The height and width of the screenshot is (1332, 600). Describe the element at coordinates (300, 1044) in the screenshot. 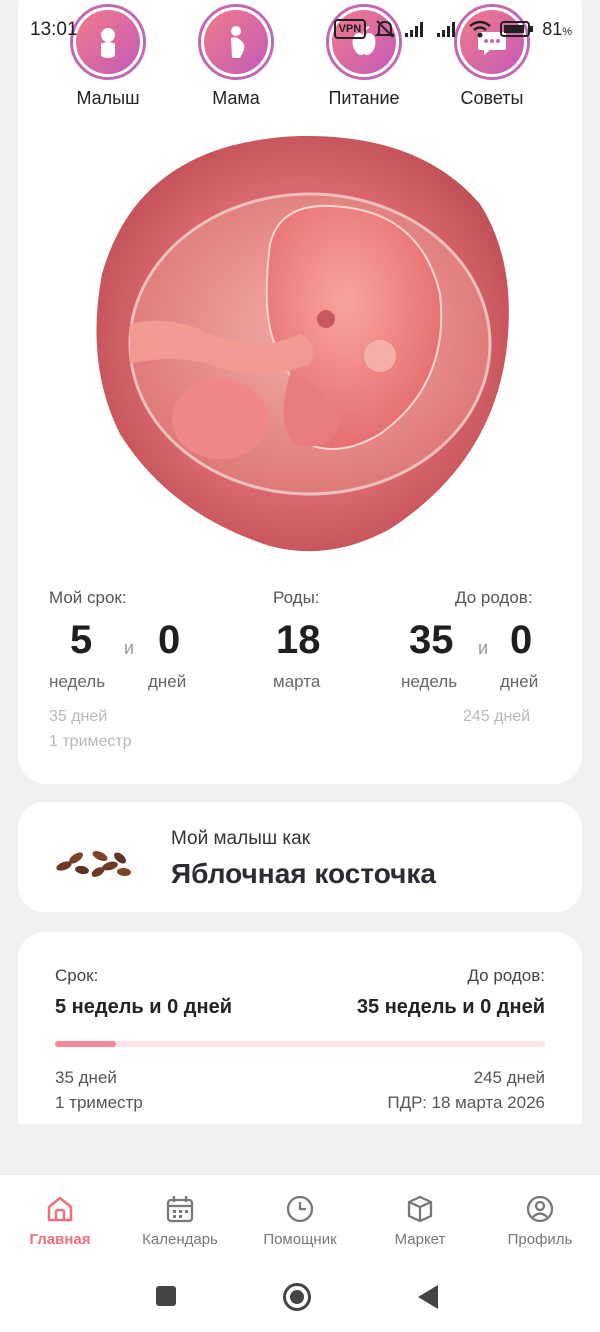

I see `pregnancy-progress-bar` at that location.